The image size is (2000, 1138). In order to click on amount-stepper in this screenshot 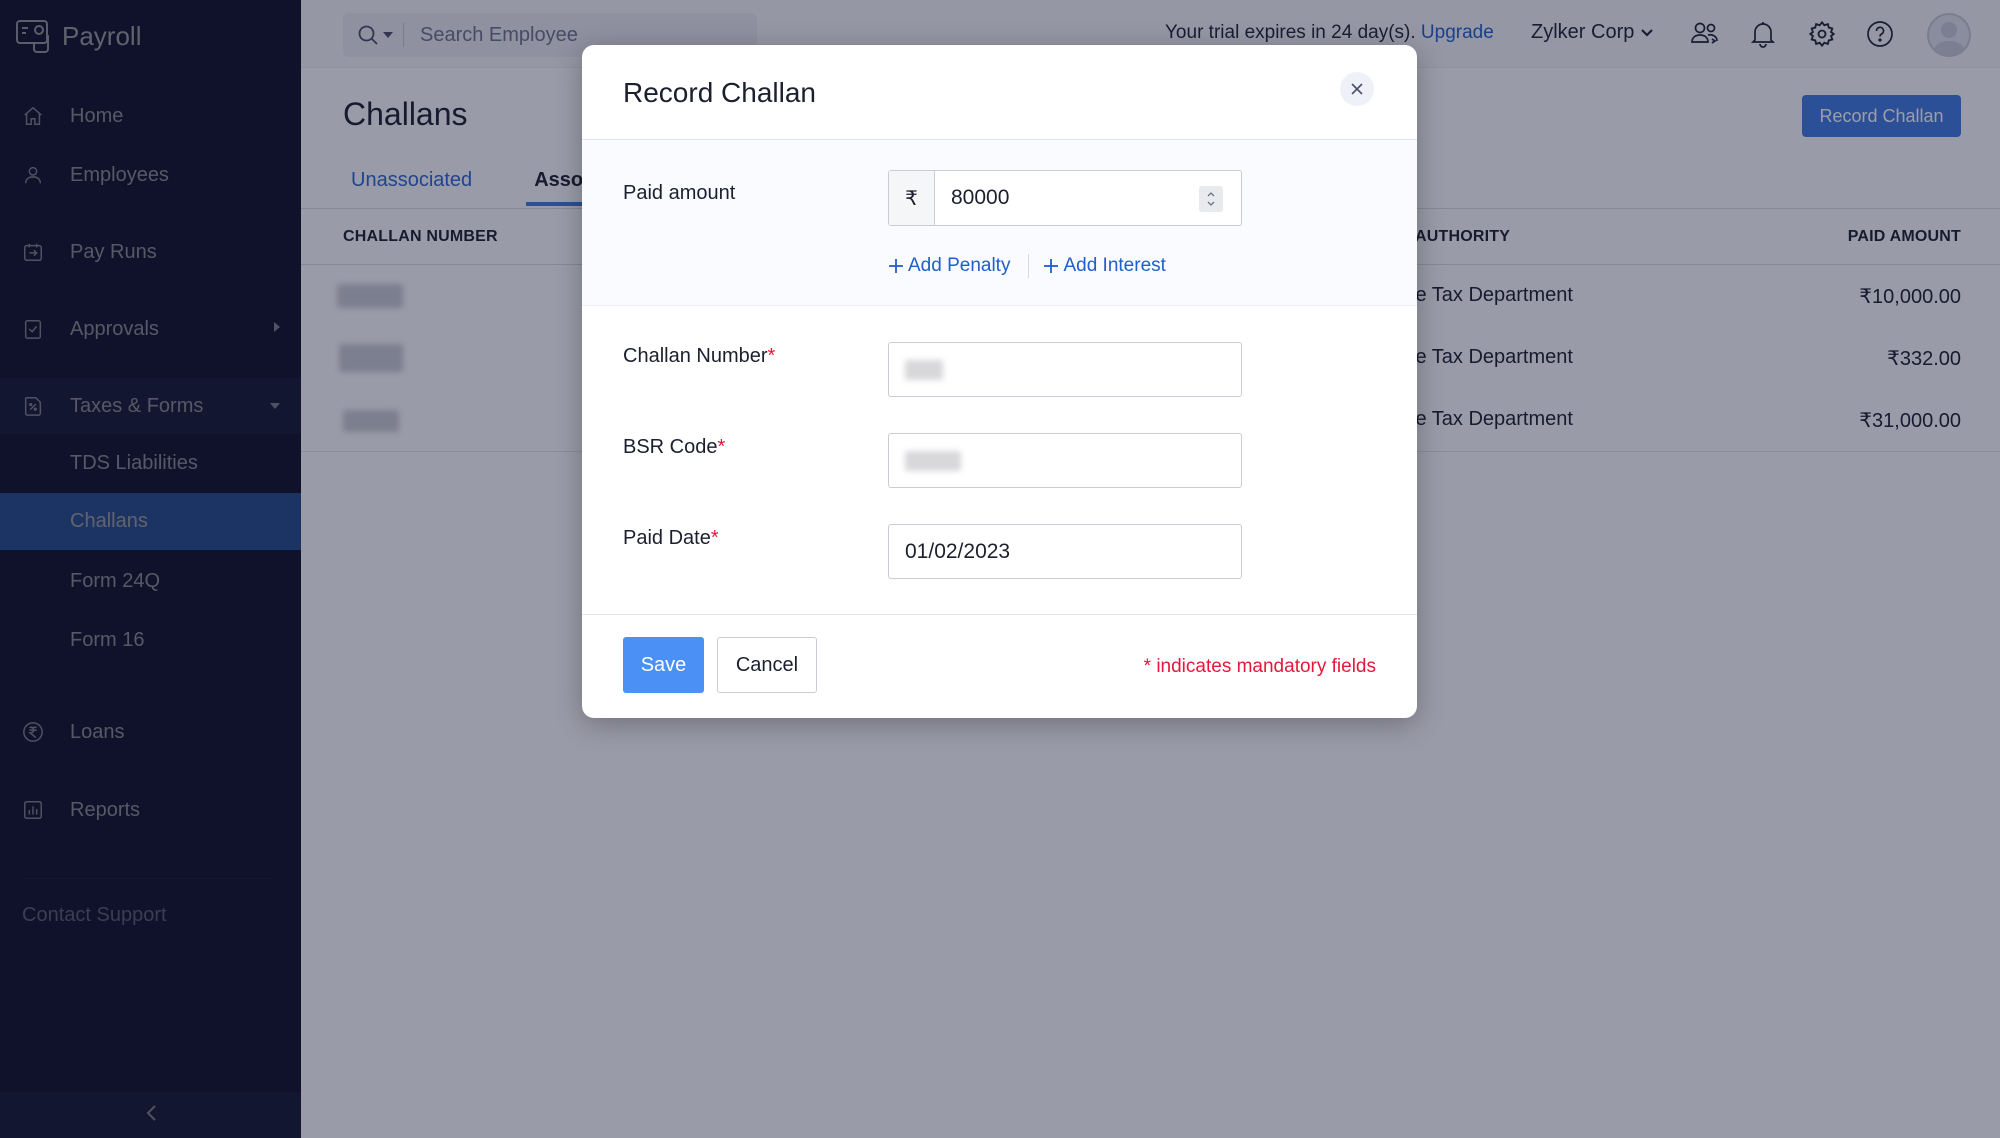, I will do `click(1211, 199)`.